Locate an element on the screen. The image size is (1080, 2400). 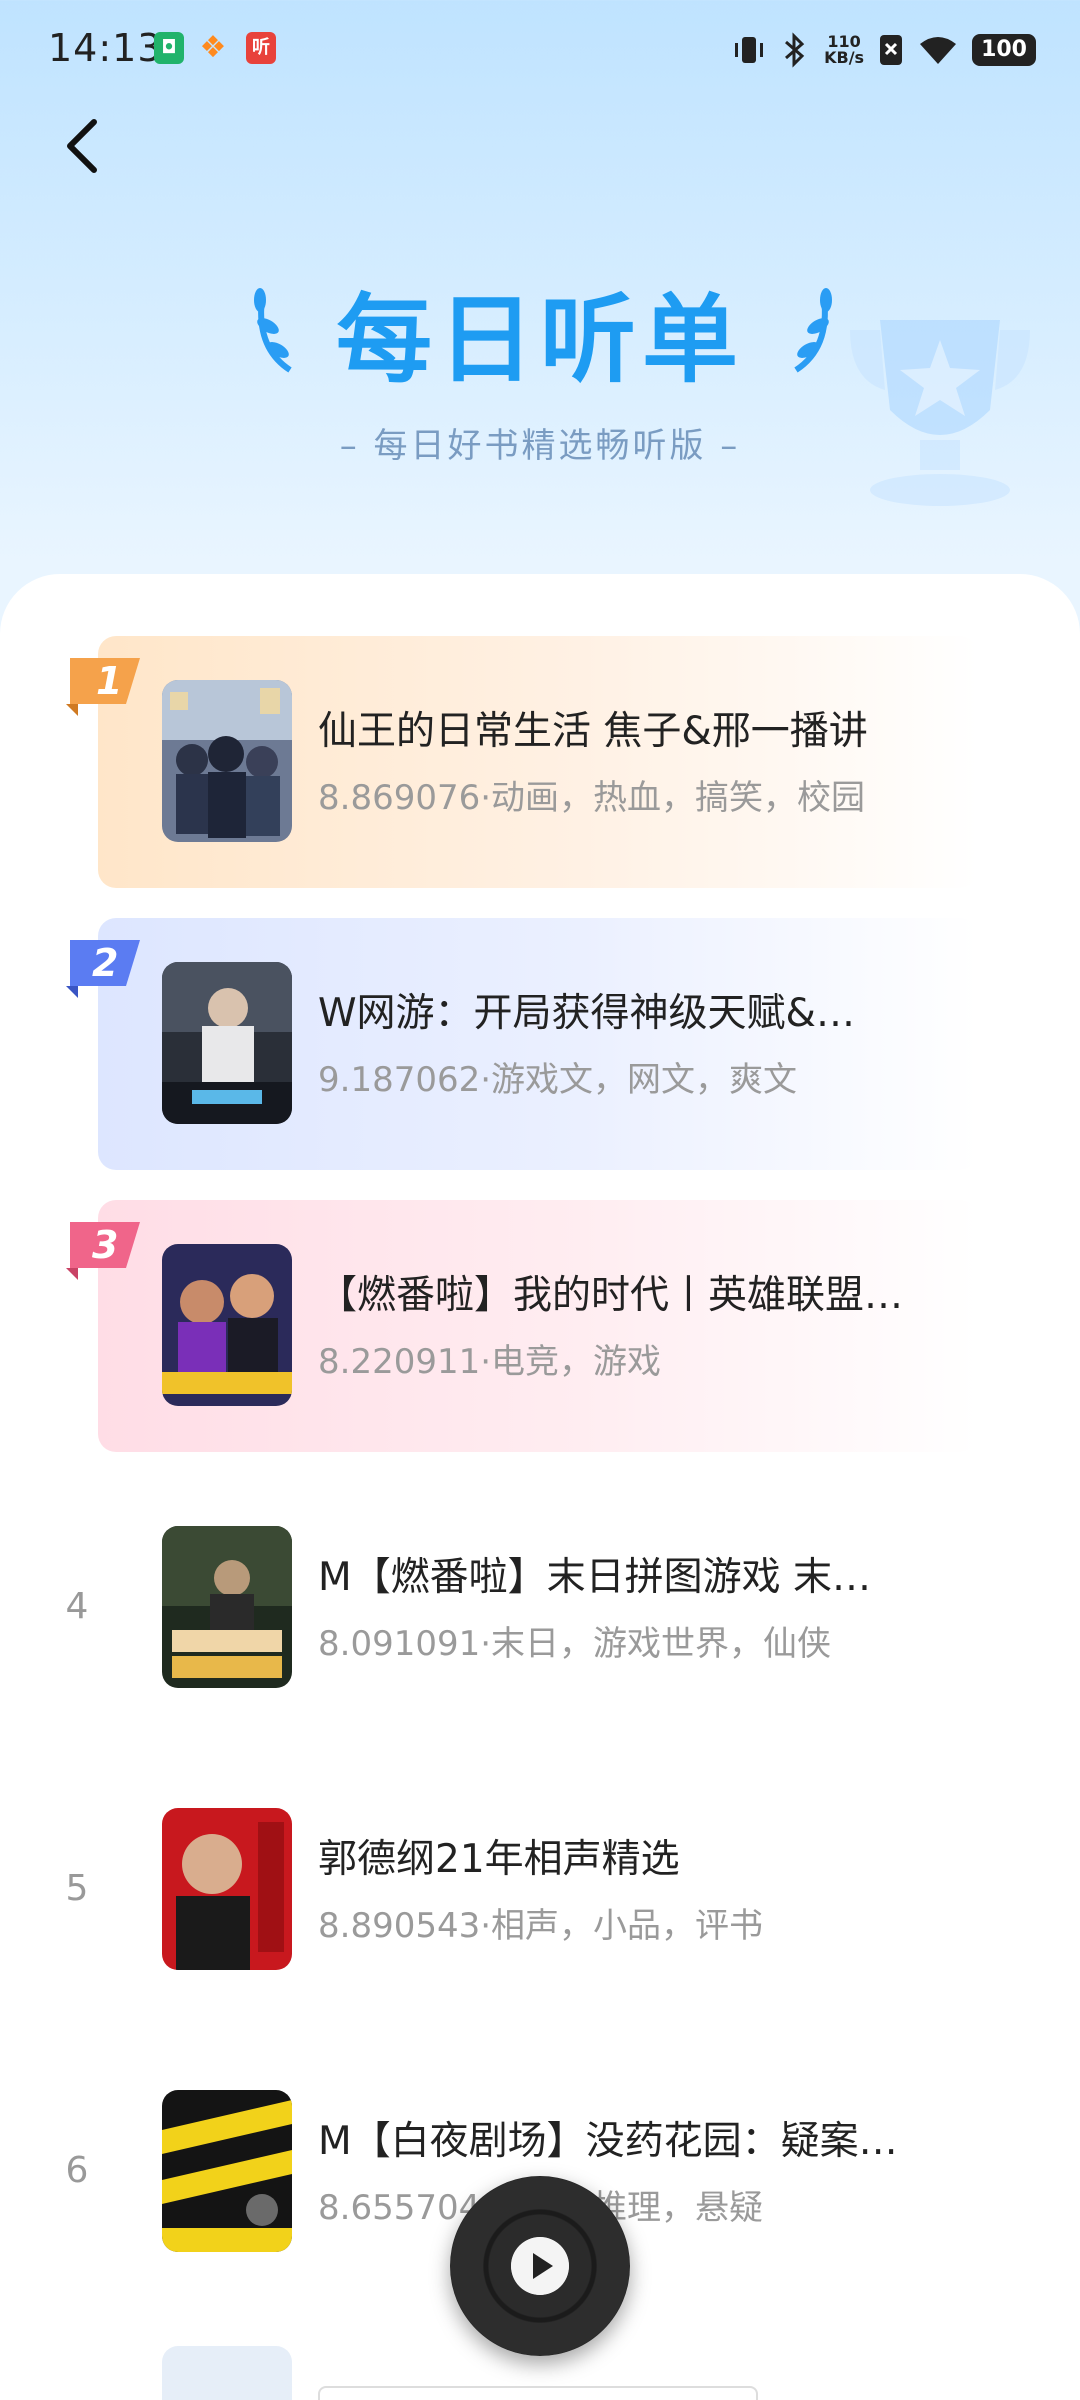
list-item: 4 M【燃番啦】末日拼图游戏 末… 8.091091·末日，游戏世界，仙侠 is located at coordinates (540, 1608).